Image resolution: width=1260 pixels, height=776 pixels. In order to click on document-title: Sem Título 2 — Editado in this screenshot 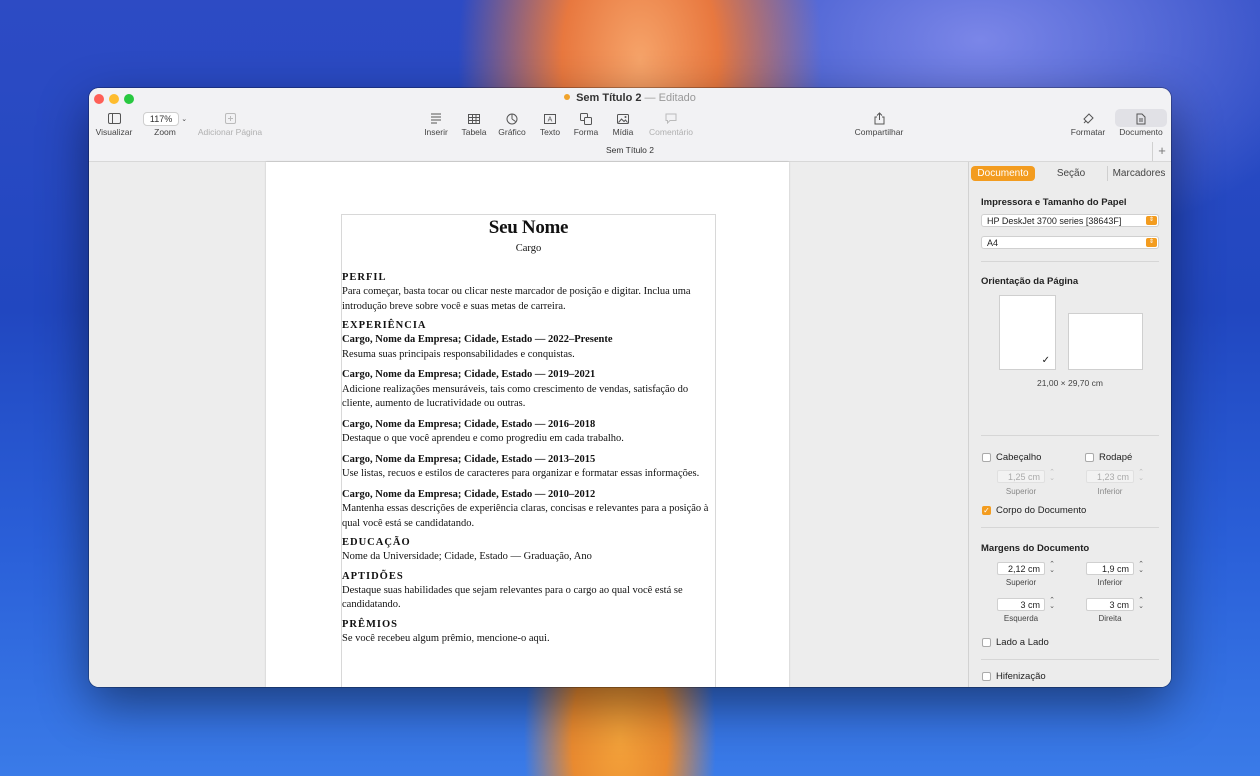, I will do `click(630, 98)`.